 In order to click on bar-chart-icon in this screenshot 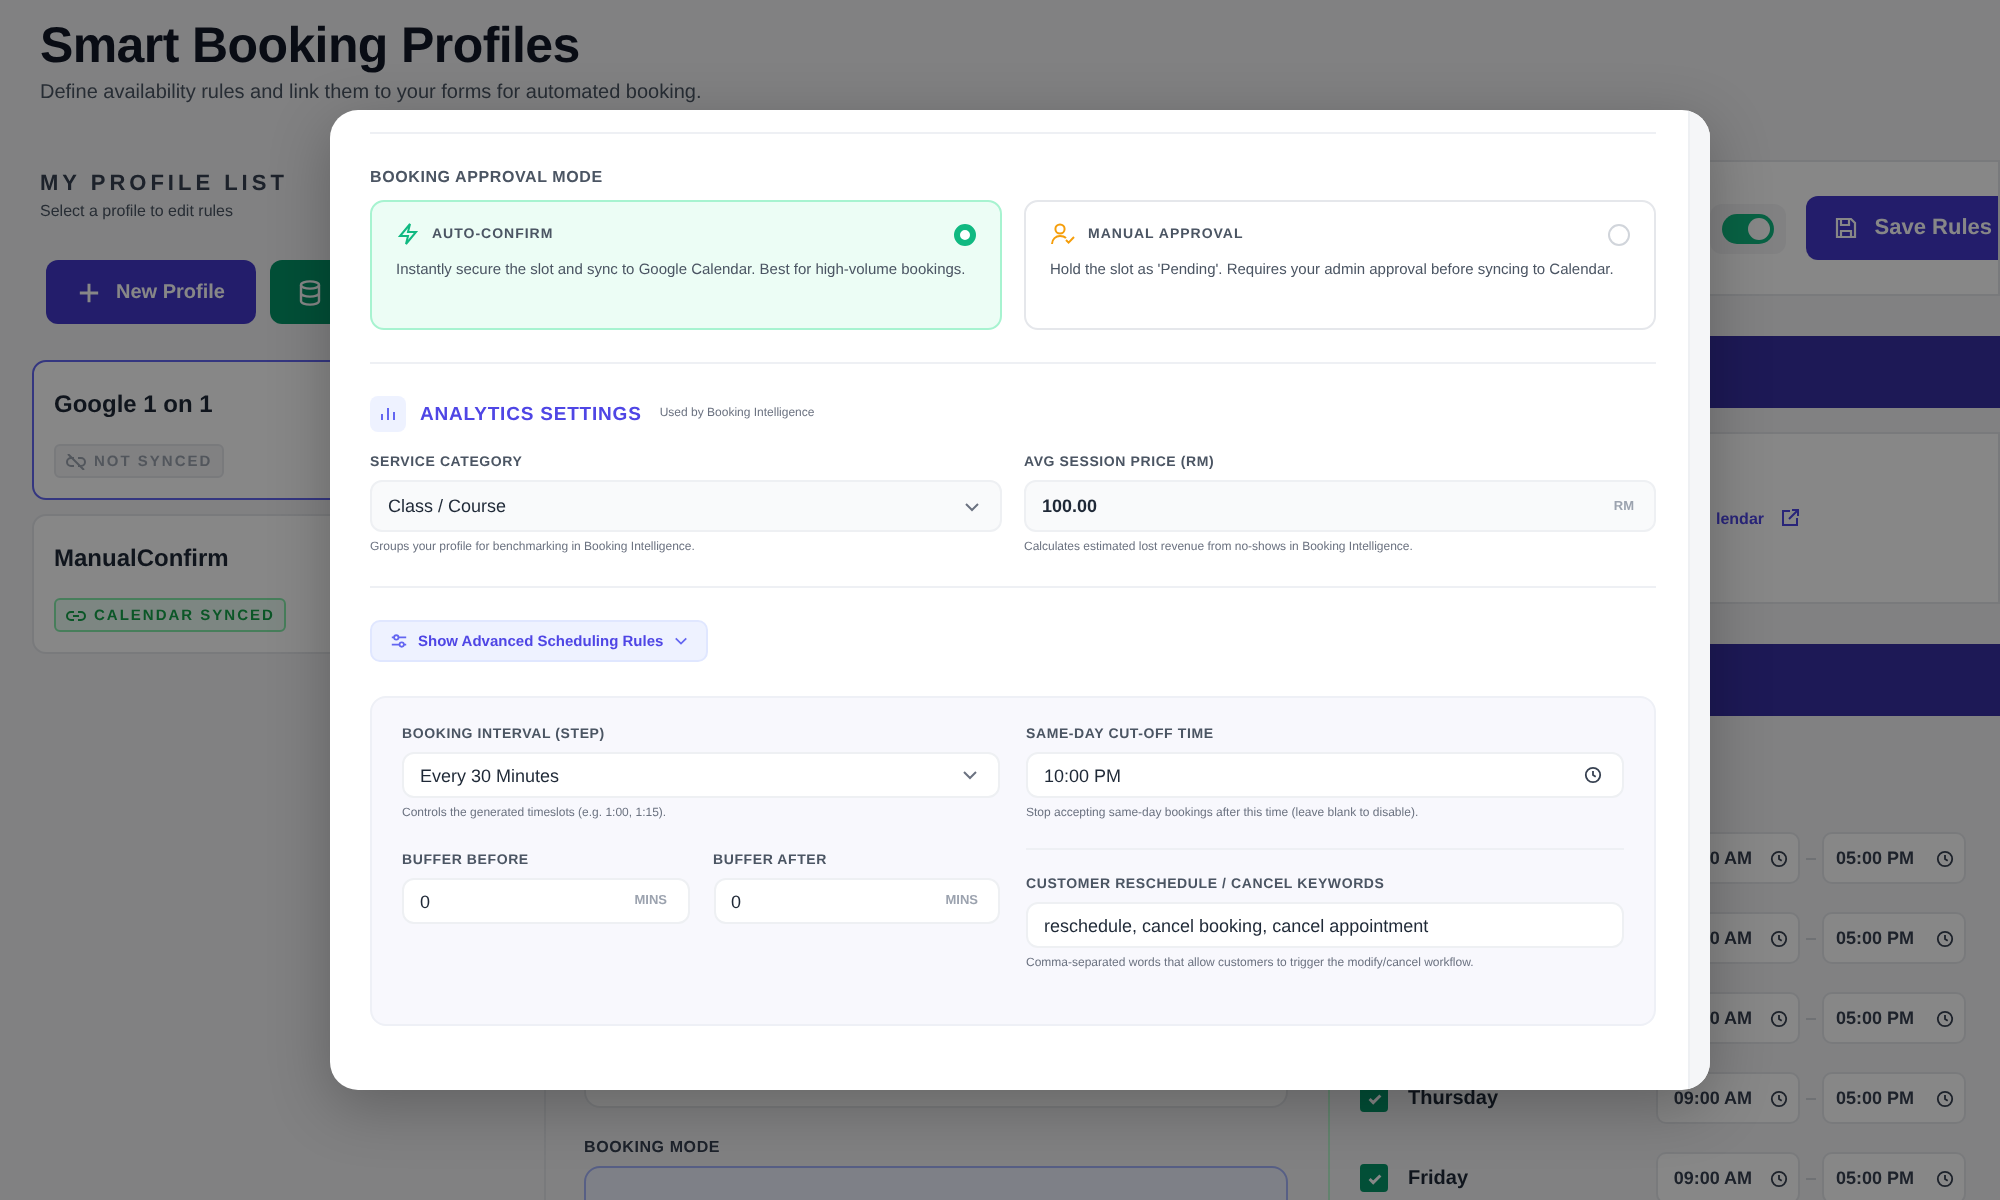, I will do `click(388, 414)`.